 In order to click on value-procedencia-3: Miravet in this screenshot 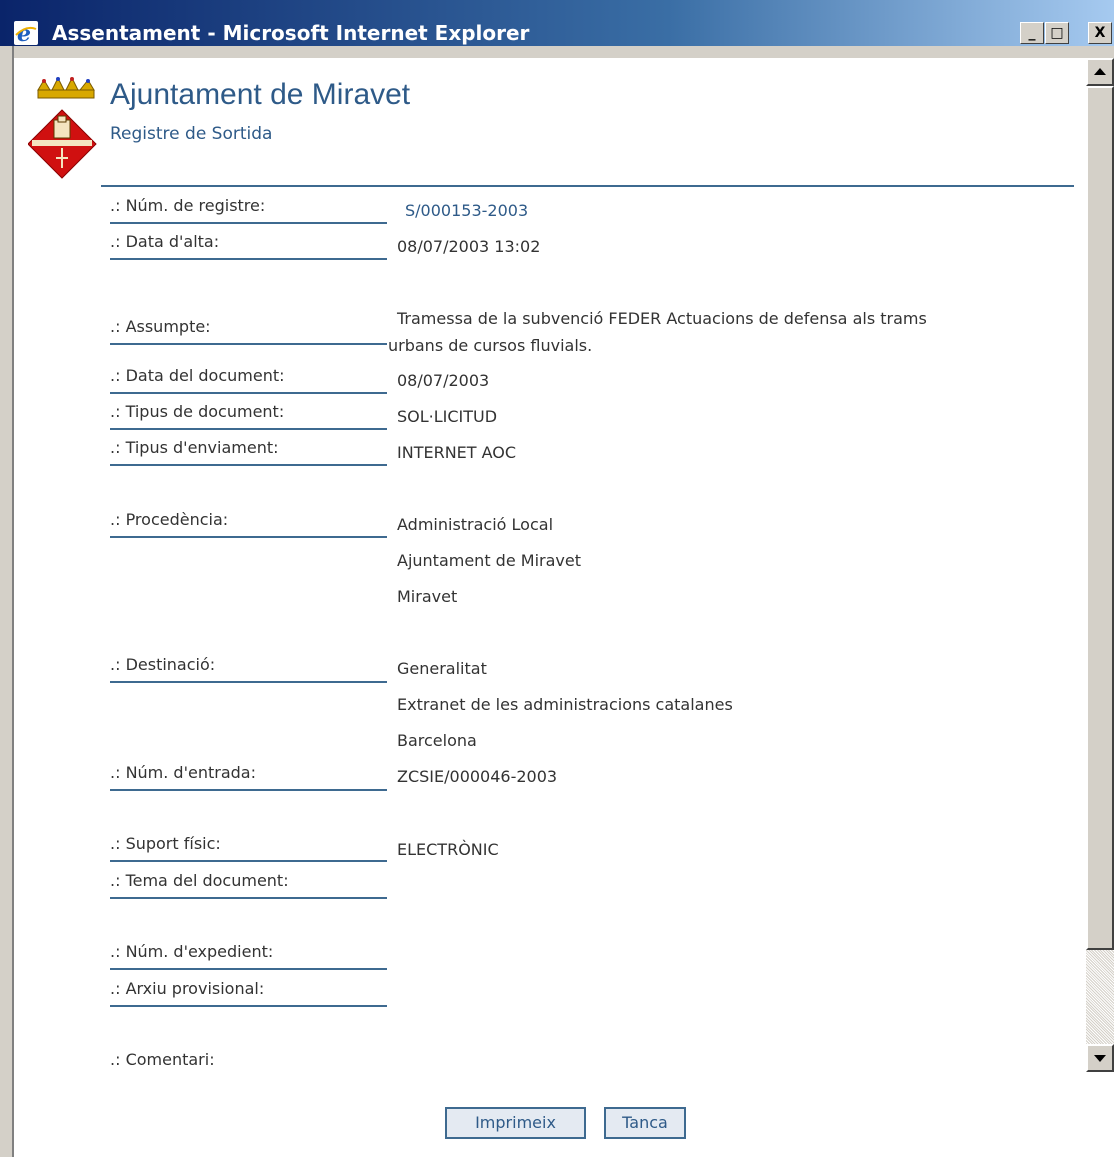, I will do `click(427, 596)`.